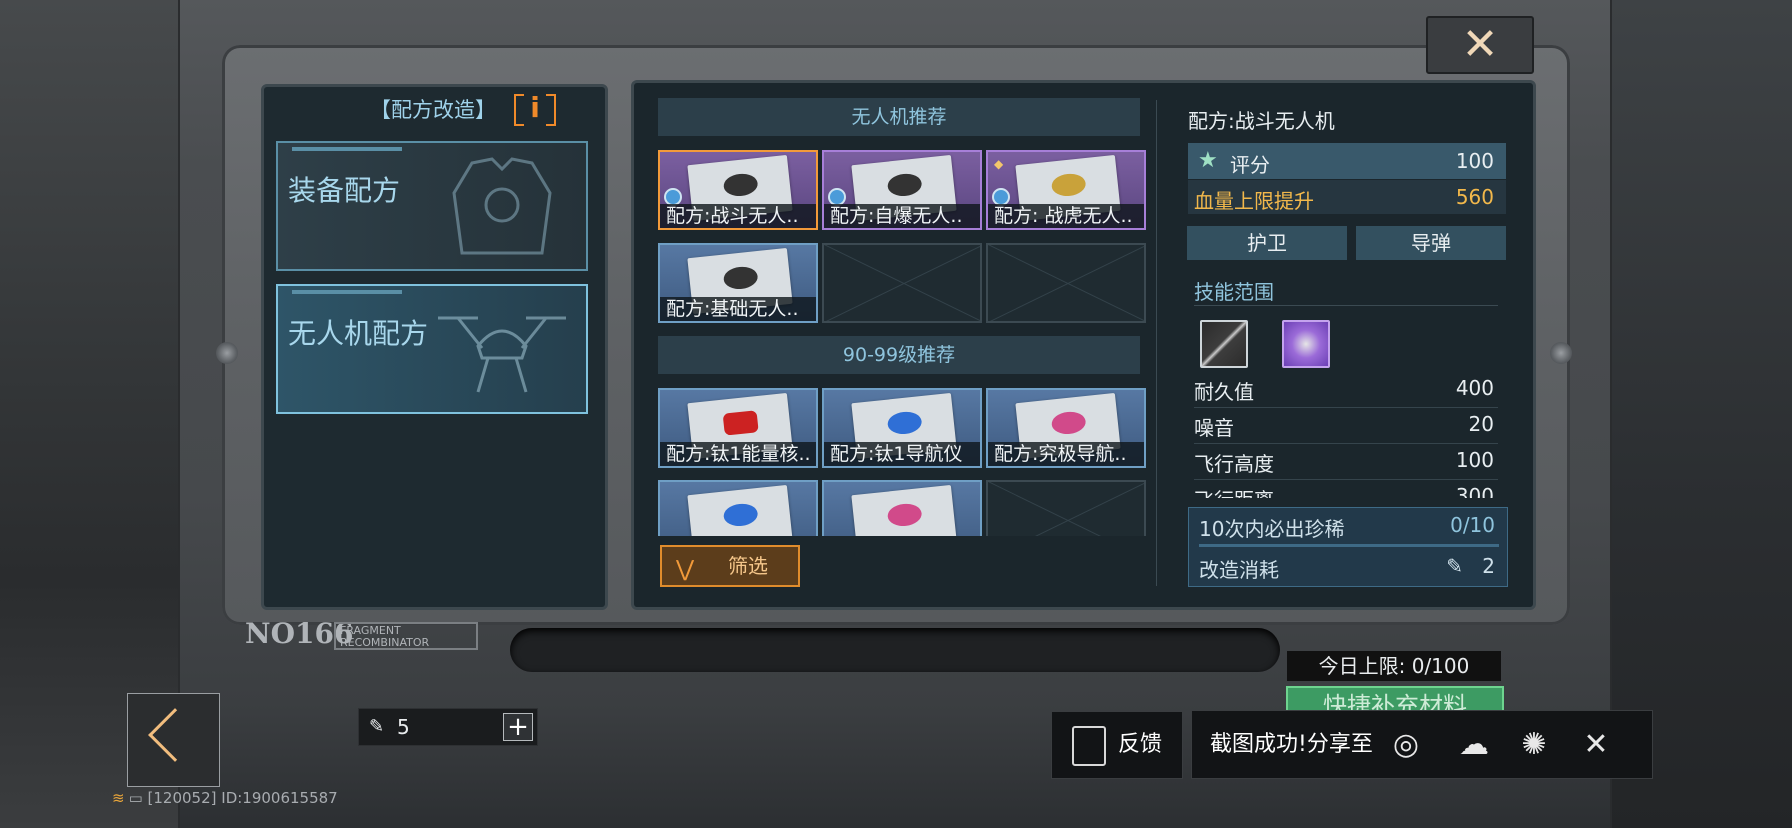 This screenshot has height=828, width=1792. Describe the element at coordinates (1234, 292) in the screenshot. I see `skills-heading: 技能范围` at that location.